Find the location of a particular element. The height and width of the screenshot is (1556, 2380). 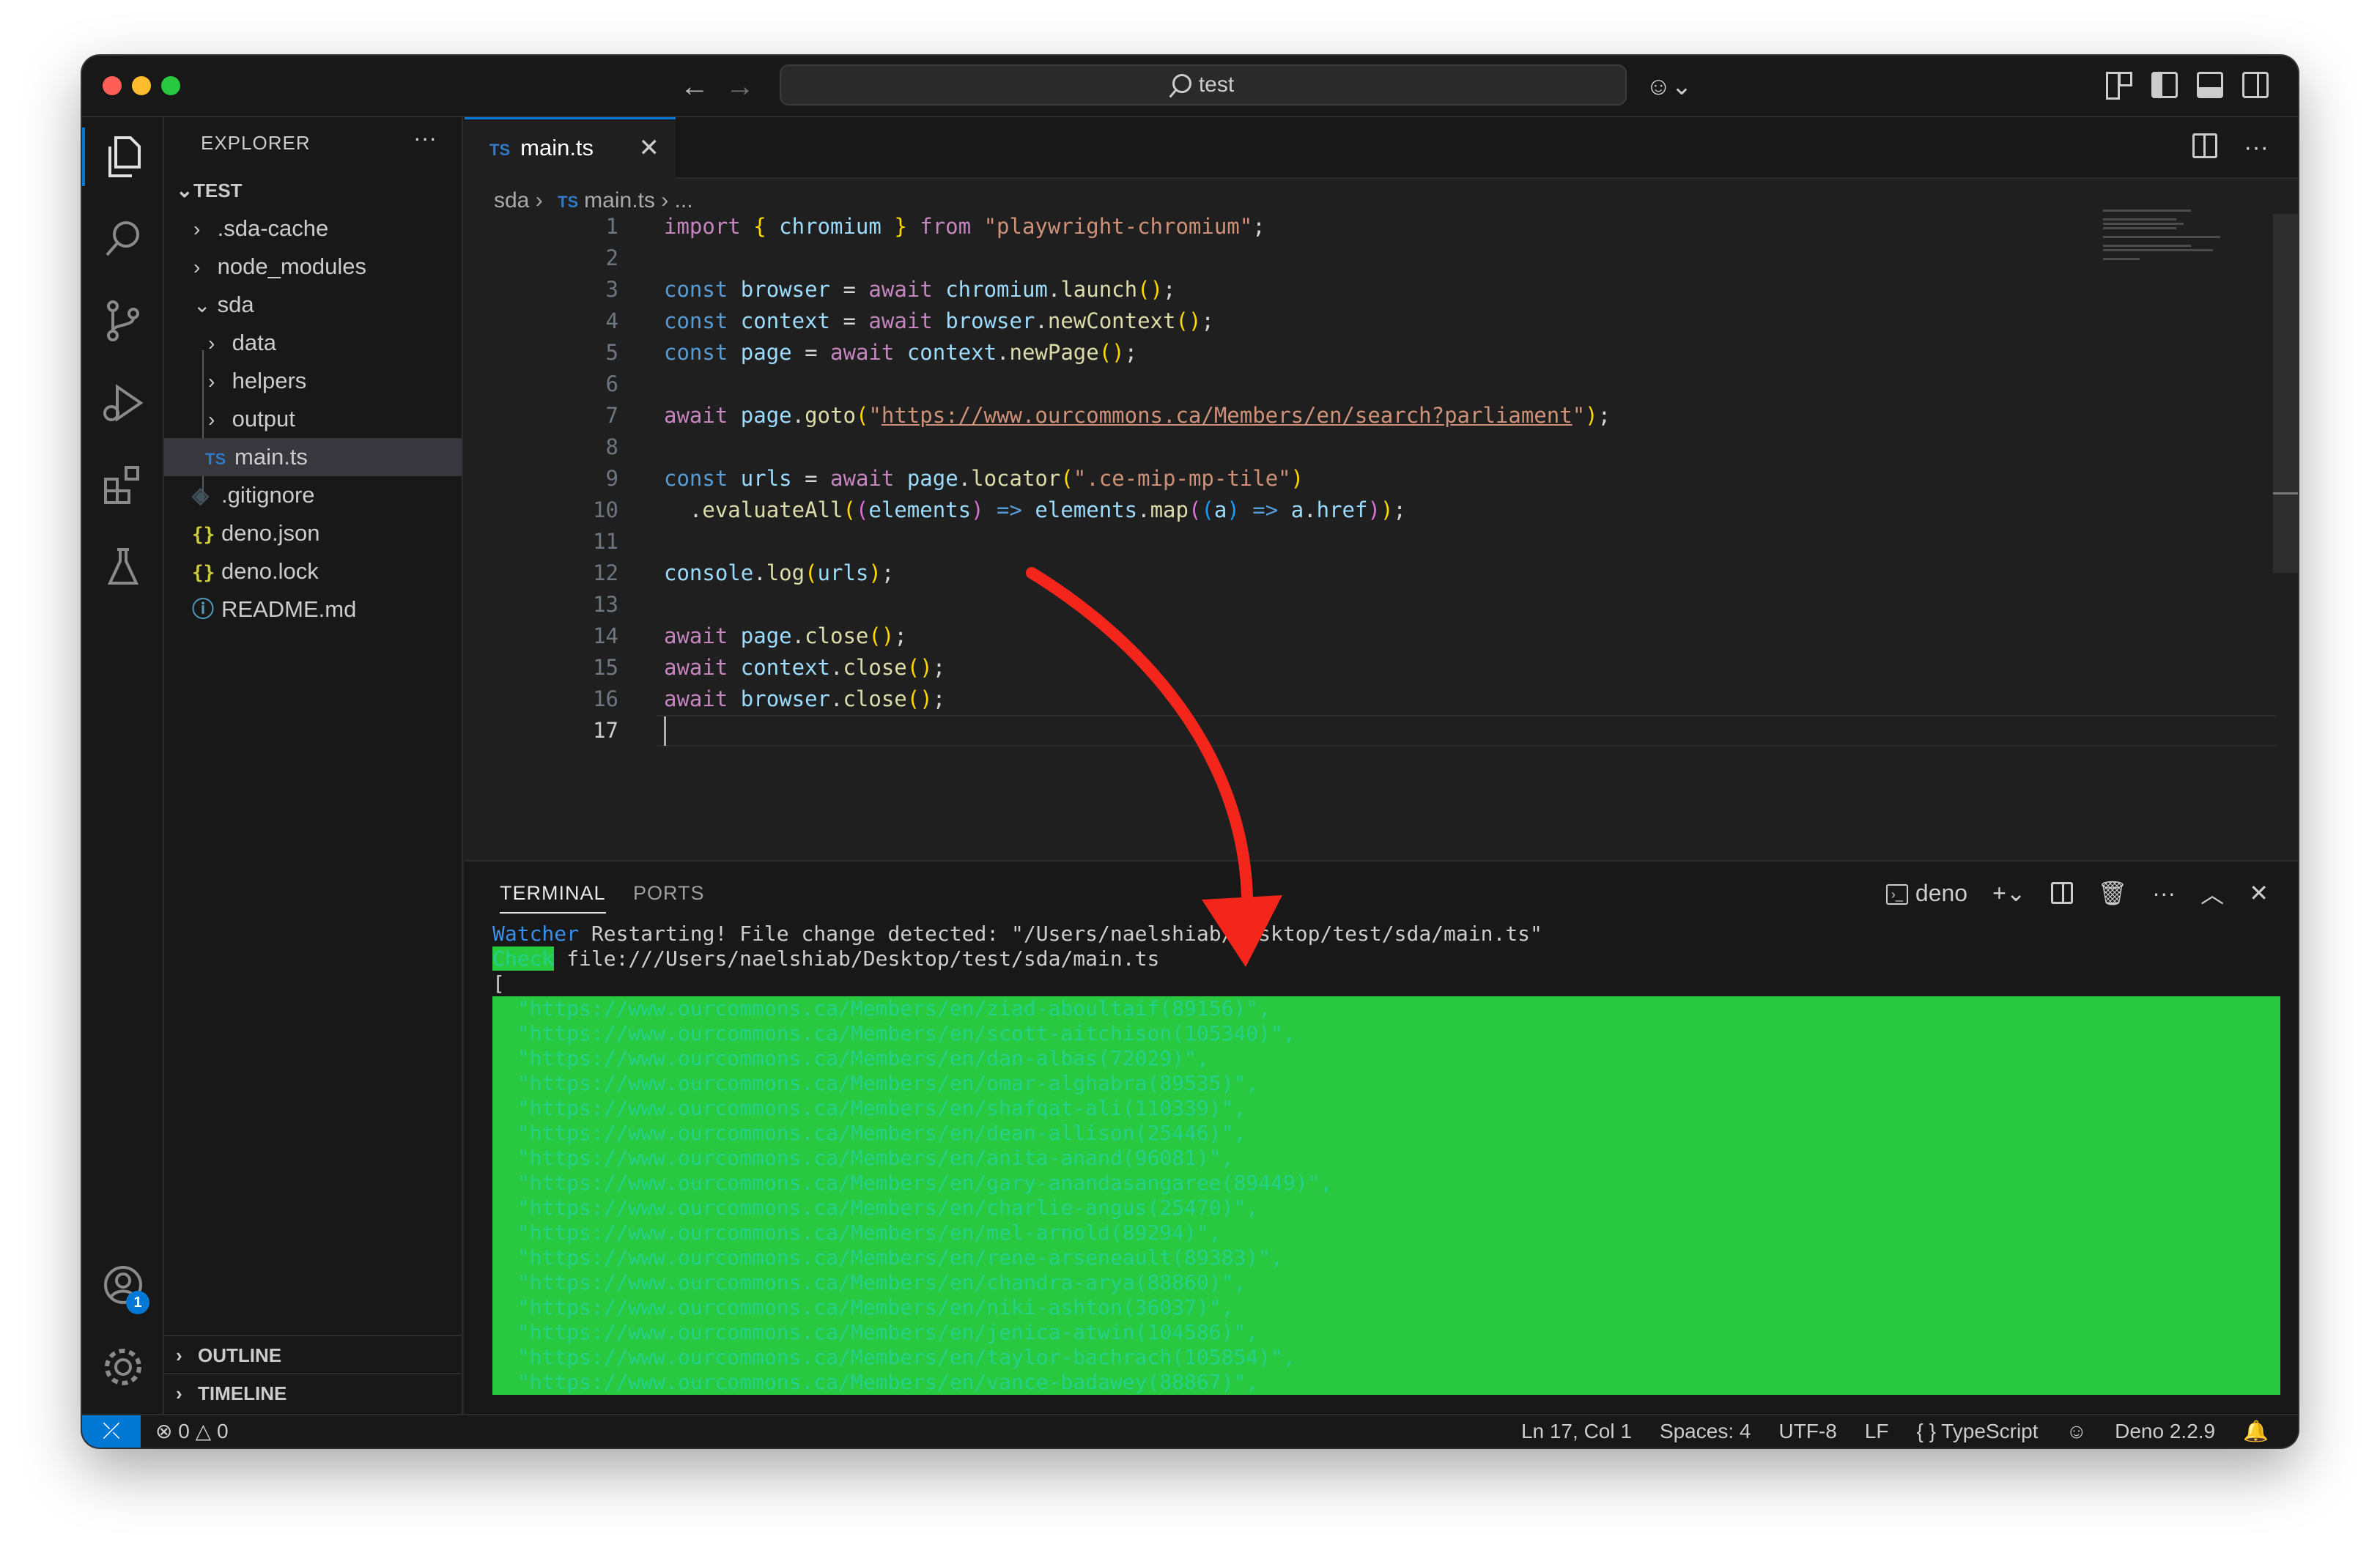

line-number: 15 is located at coordinates (605, 667).